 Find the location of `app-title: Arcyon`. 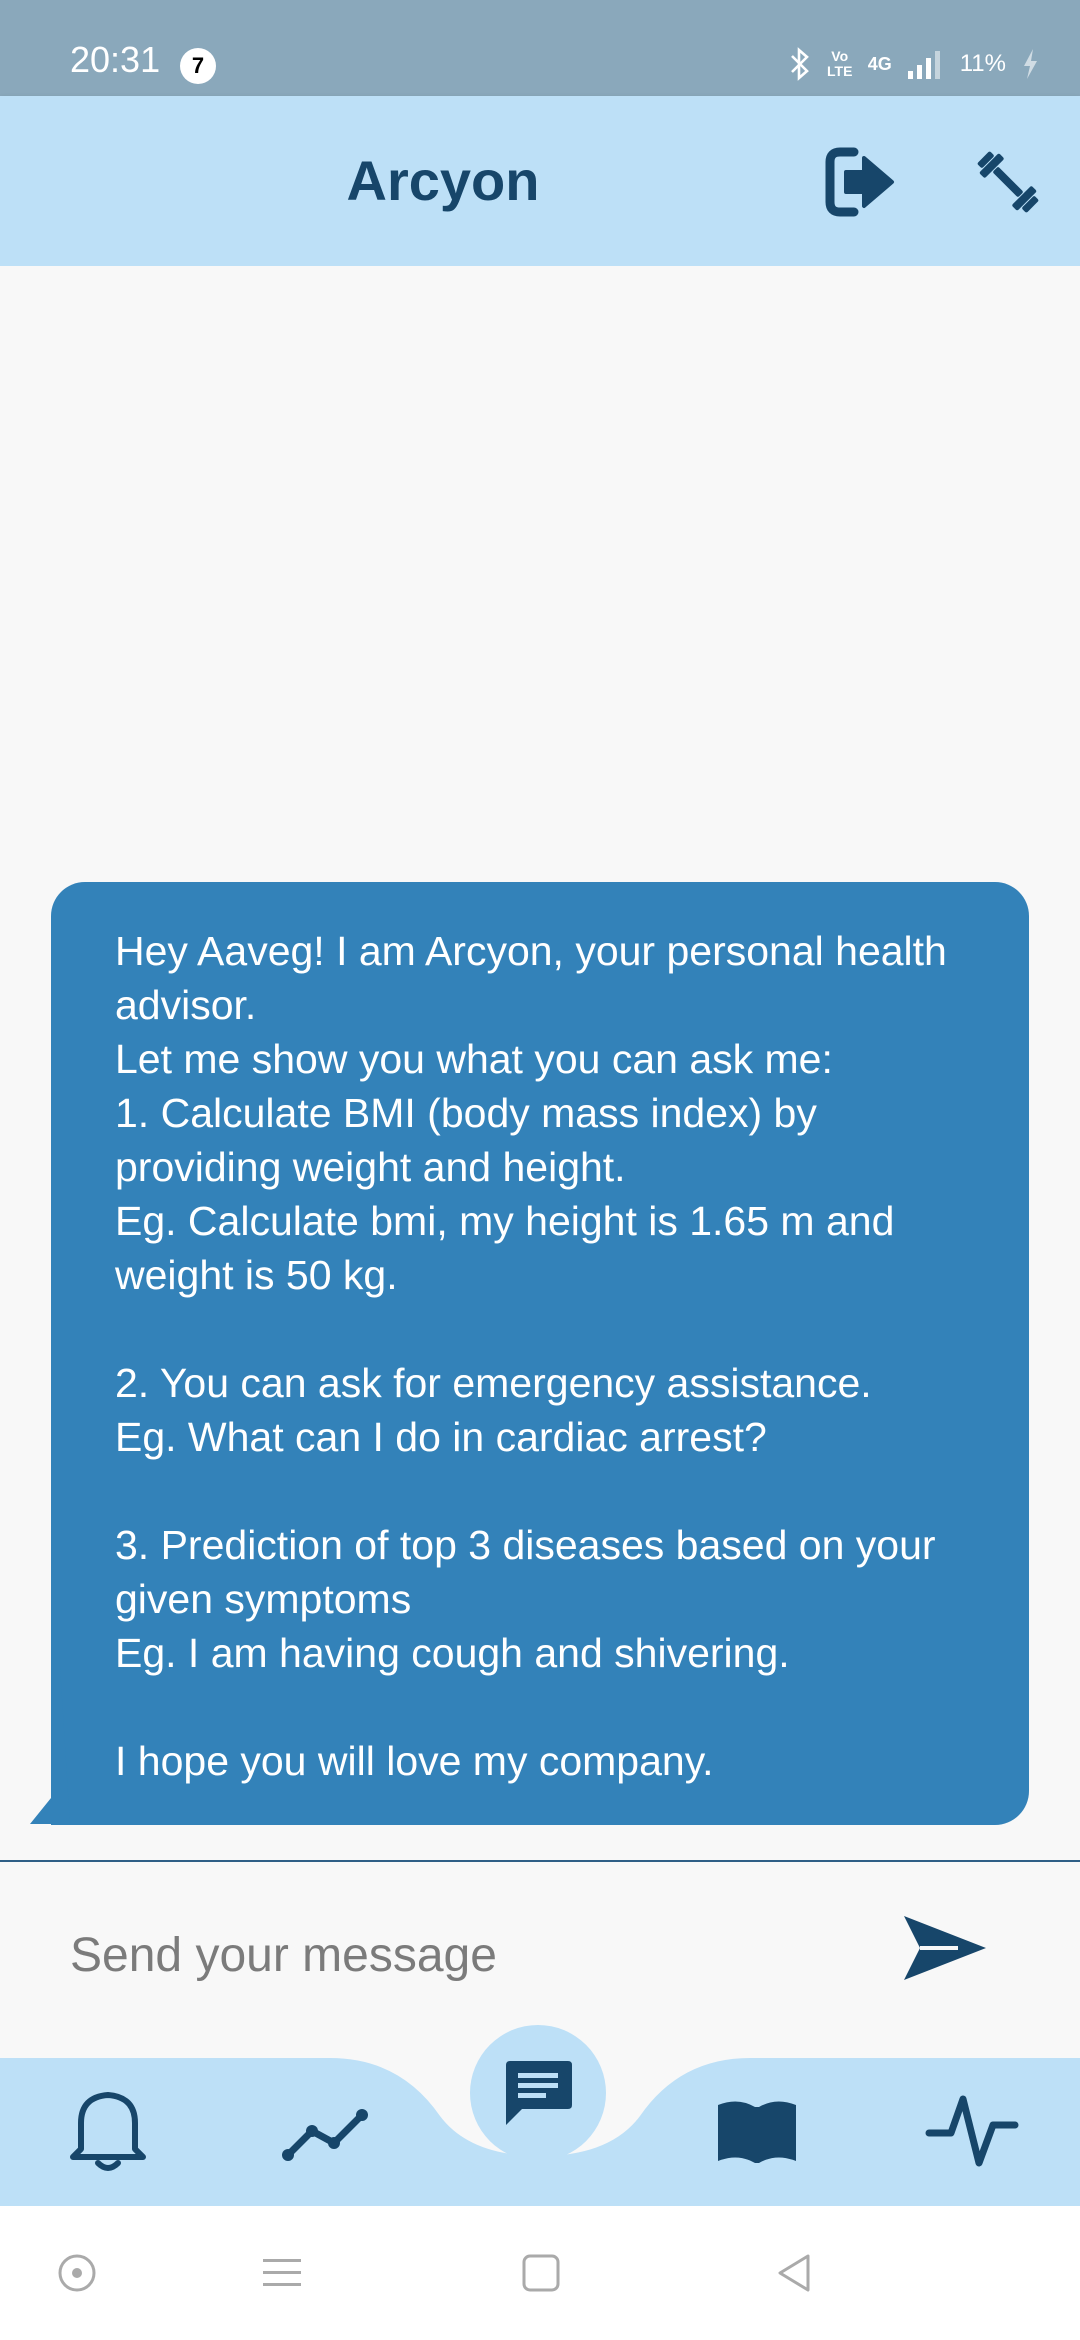

app-title: Arcyon is located at coordinates (443, 180).